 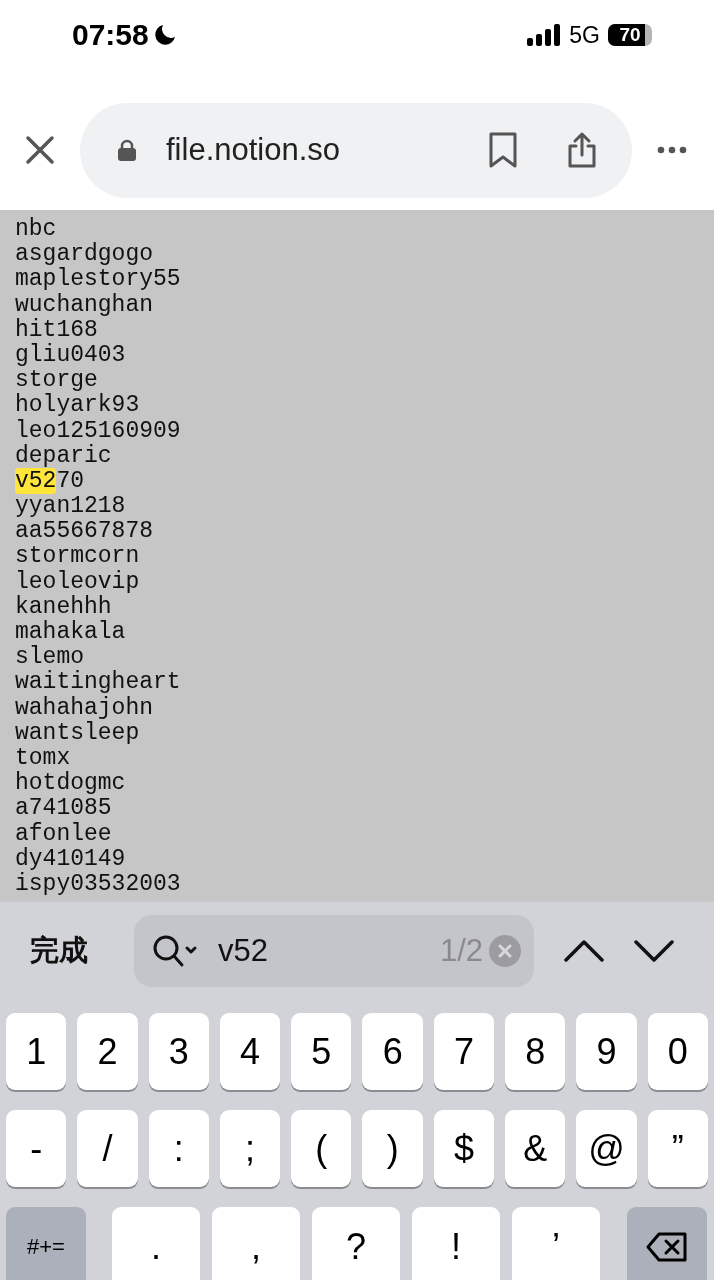 I want to click on keyboard-key: ., so click(x=156, y=1243).